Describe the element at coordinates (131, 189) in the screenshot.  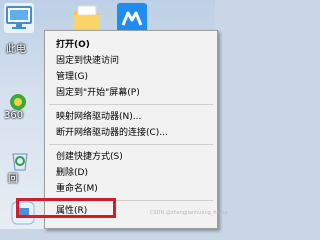
I see `menu-item-rename: 重命名(M)` at that location.